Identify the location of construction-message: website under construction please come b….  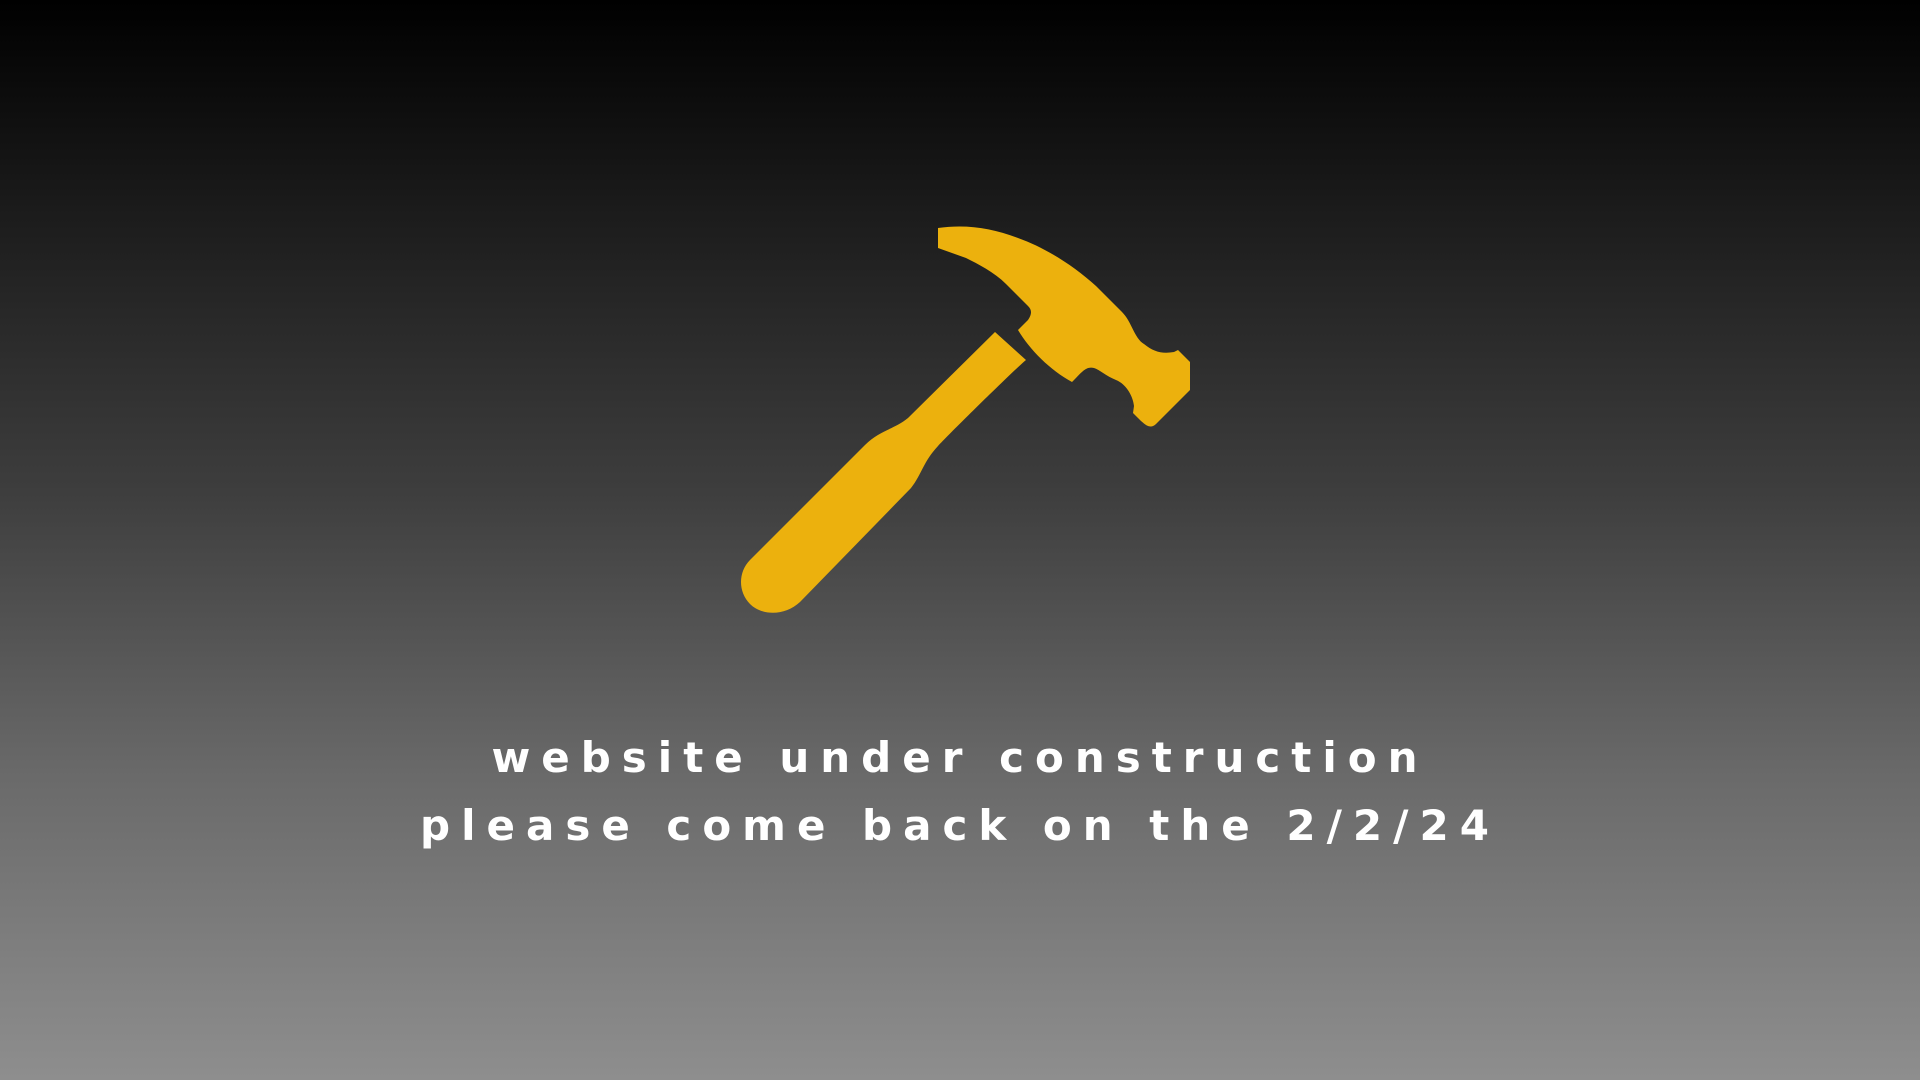
(960, 792).